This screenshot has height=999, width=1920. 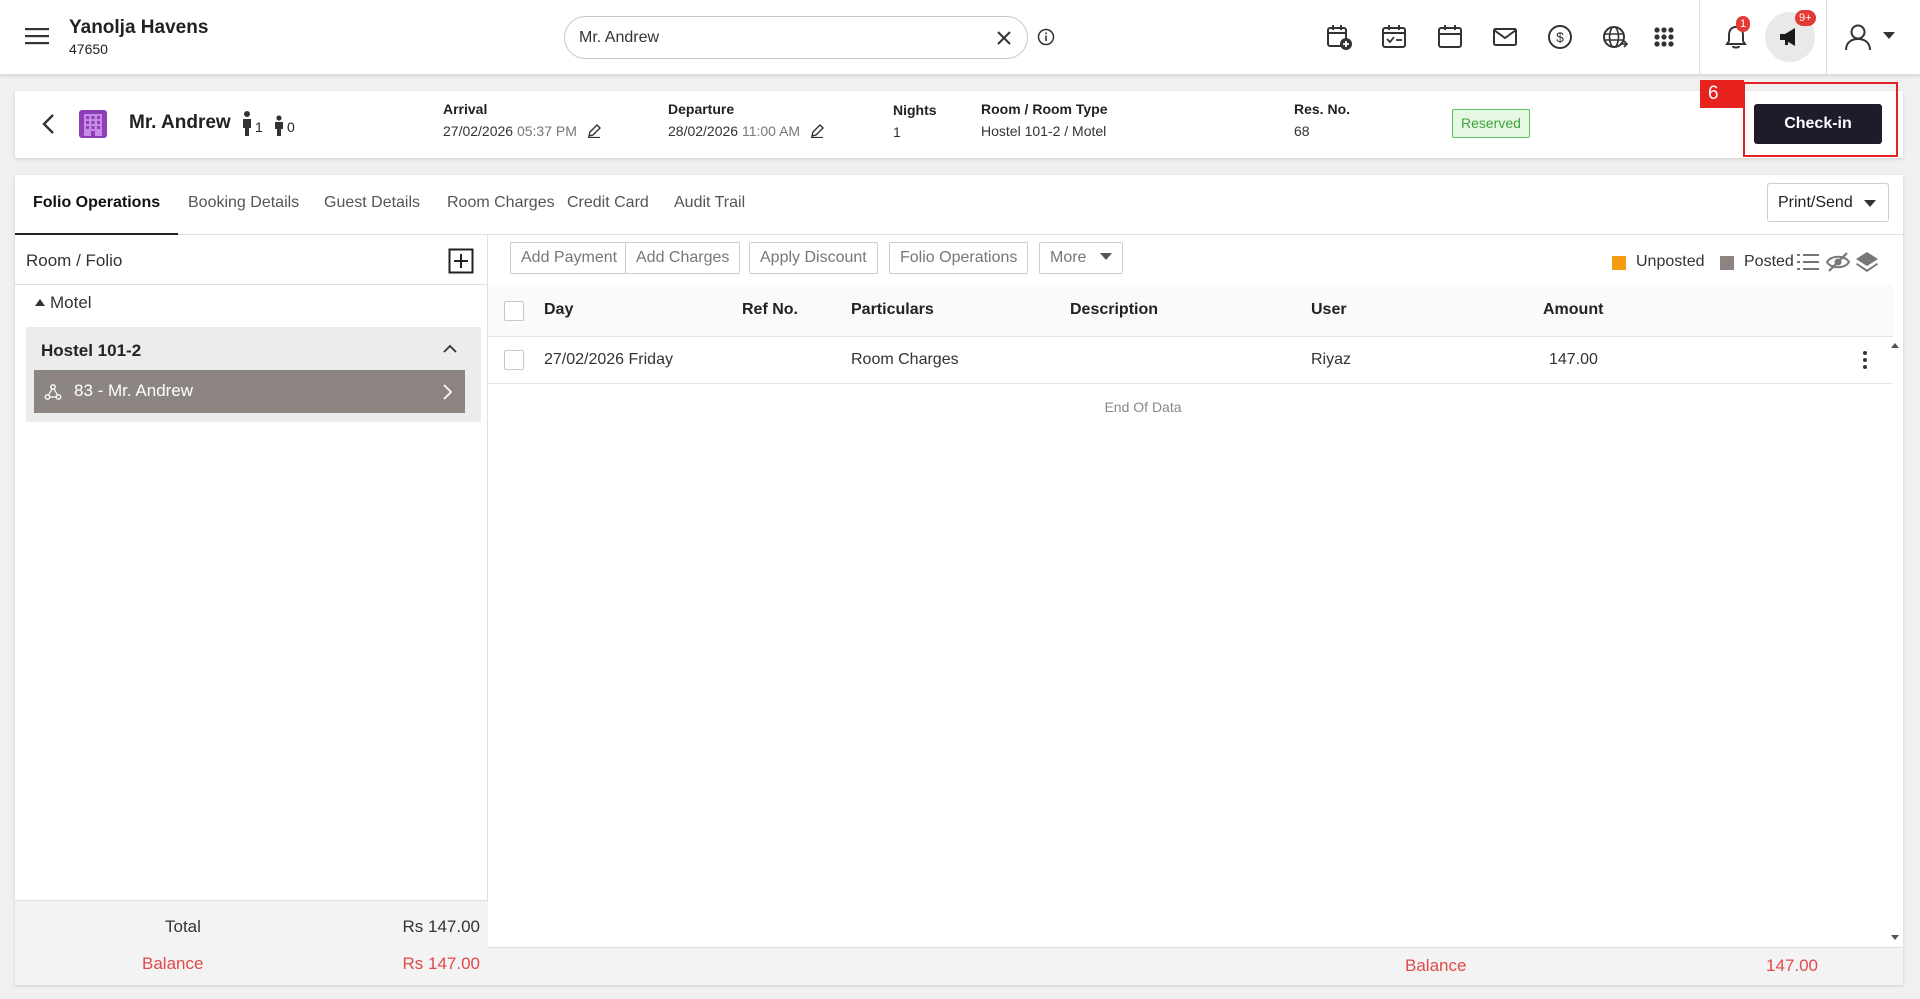 I want to click on cell-particulars: Room Charges, so click(x=905, y=359).